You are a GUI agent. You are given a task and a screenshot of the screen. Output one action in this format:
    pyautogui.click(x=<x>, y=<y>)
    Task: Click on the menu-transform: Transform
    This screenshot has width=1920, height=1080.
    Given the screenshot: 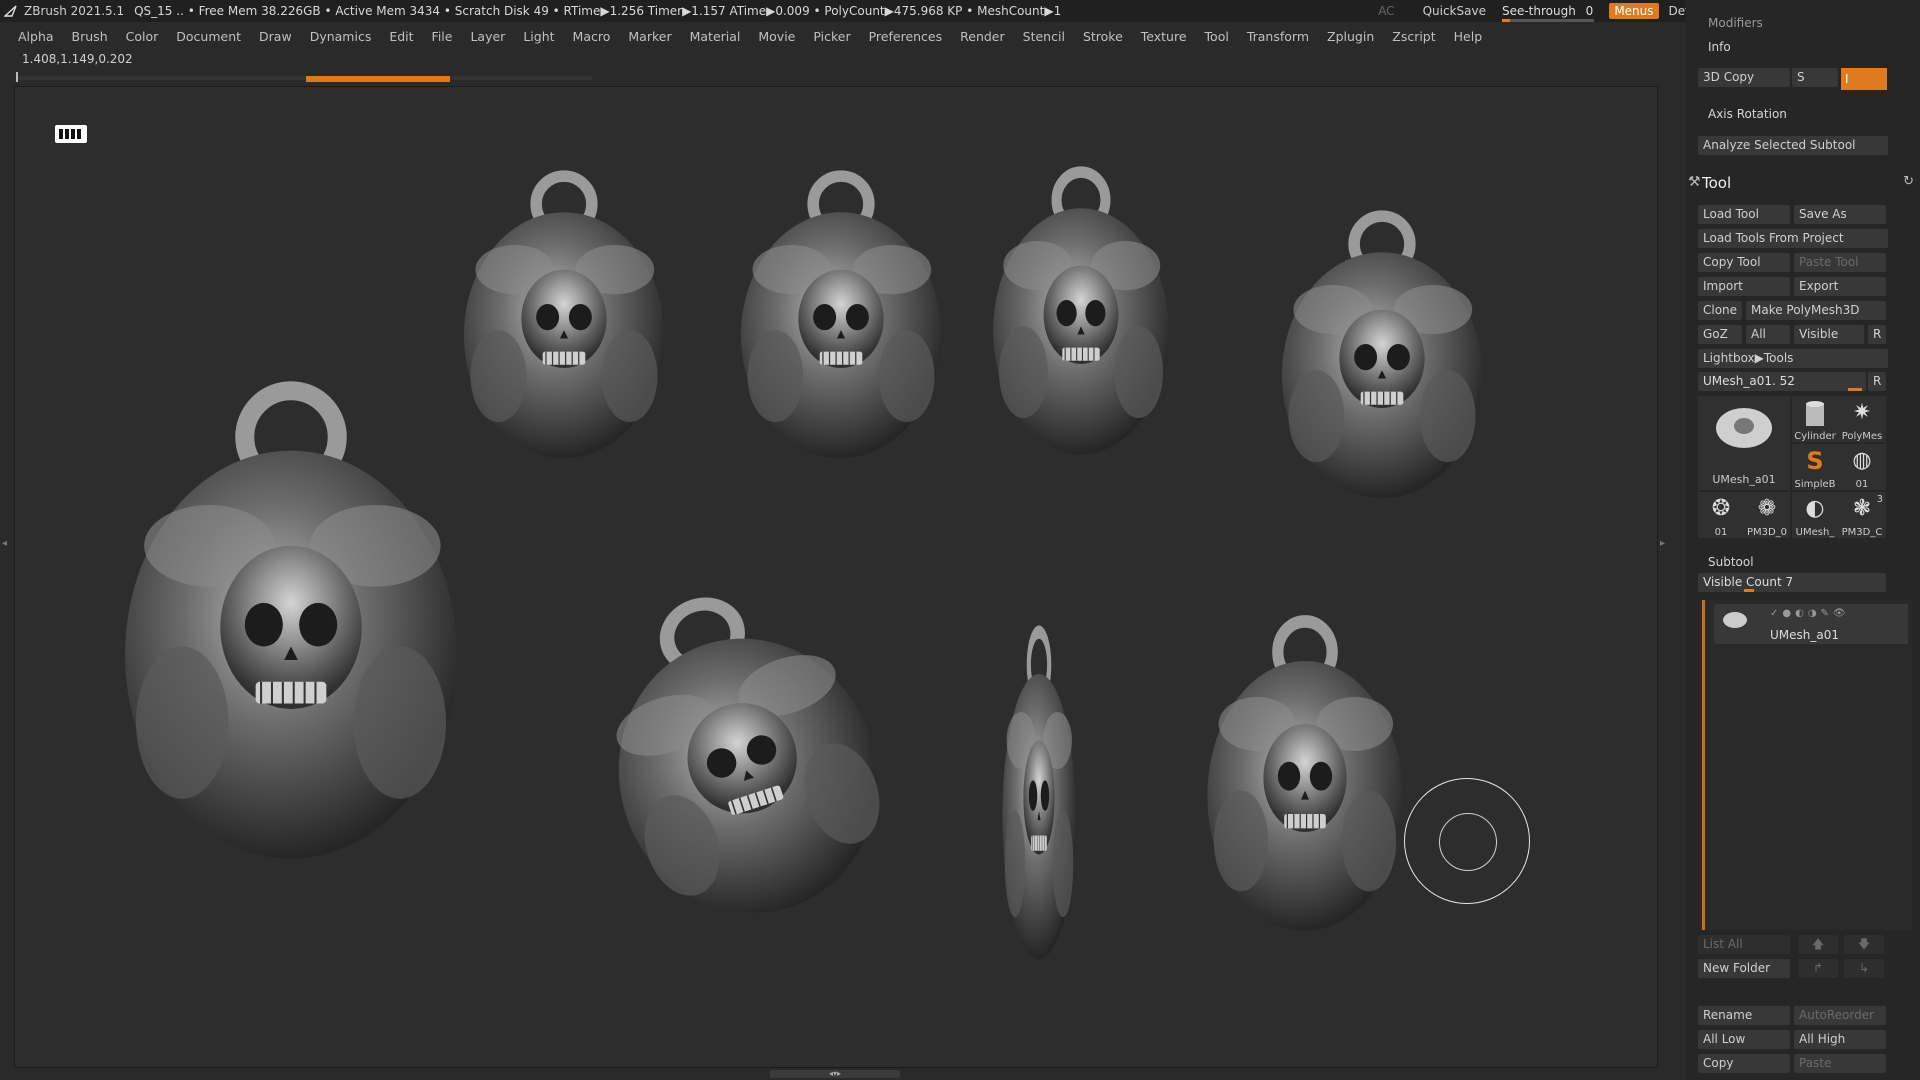 What is the action you would take?
    pyautogui.click(x=1278, y=36)
    